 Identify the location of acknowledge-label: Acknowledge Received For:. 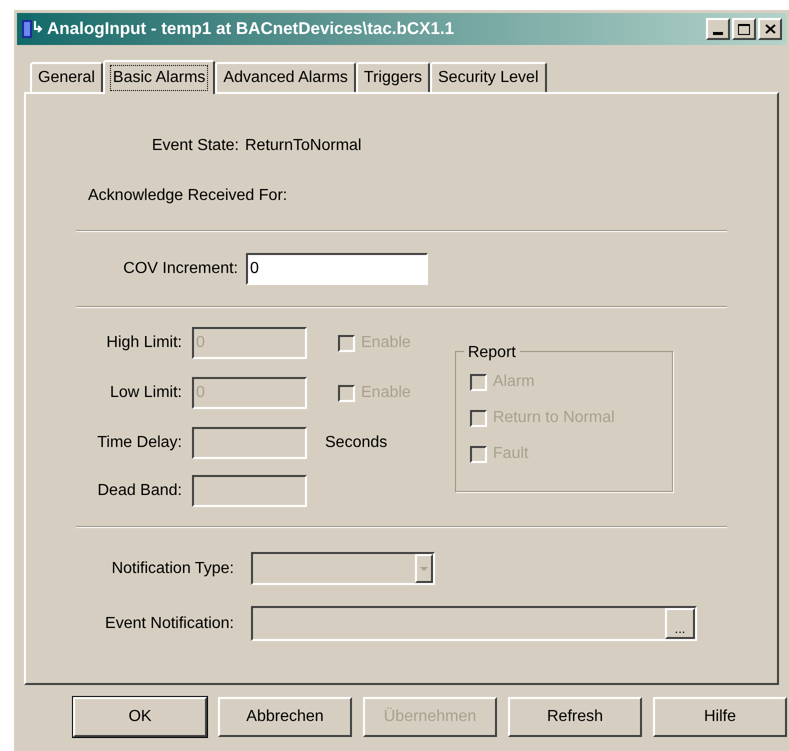
(188, 196).